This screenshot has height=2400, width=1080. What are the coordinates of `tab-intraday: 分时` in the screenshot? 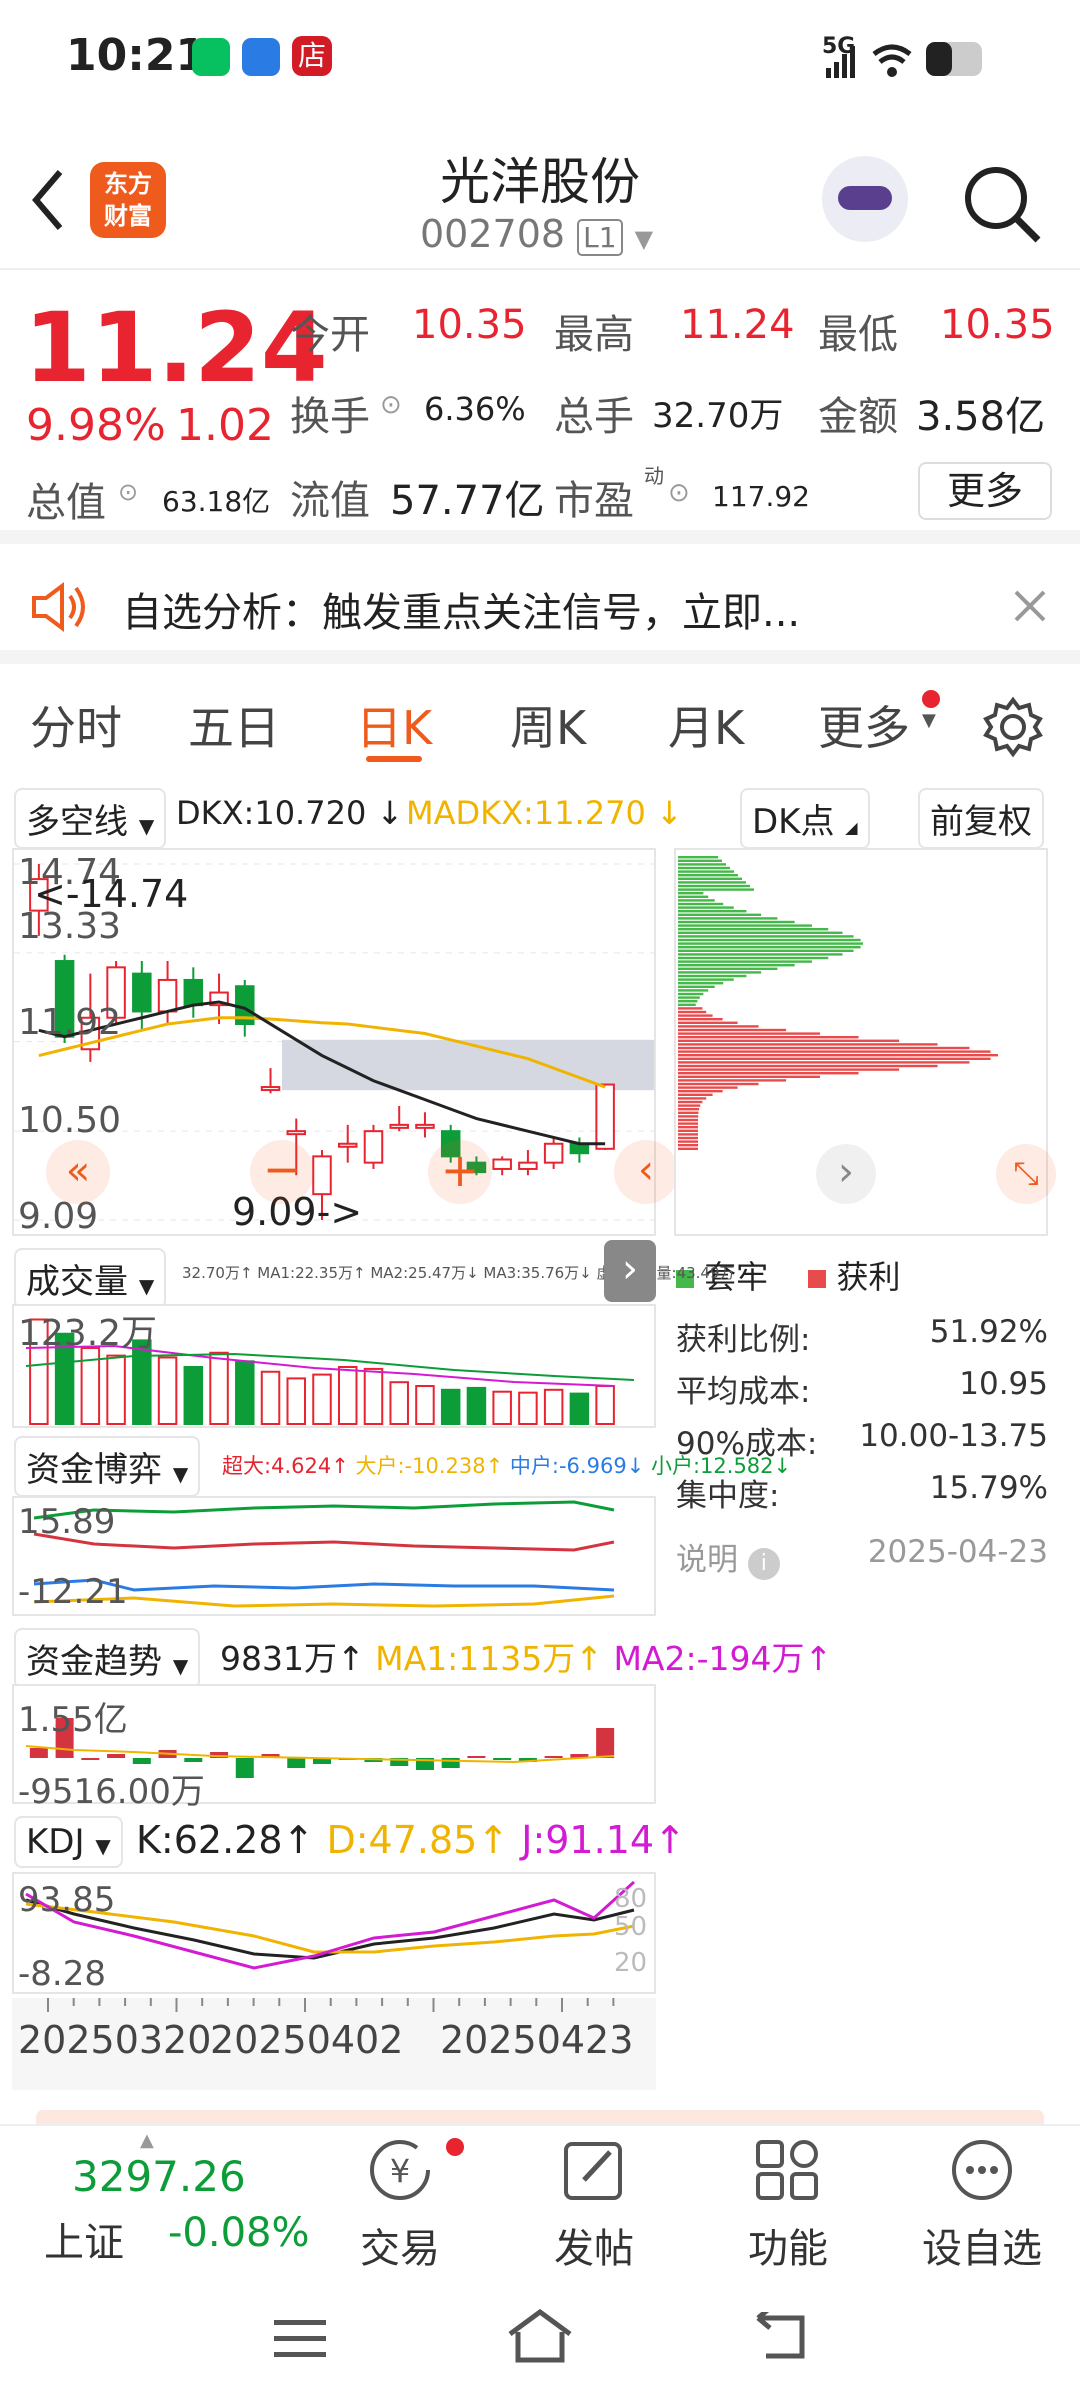 It's located at (76, 725).